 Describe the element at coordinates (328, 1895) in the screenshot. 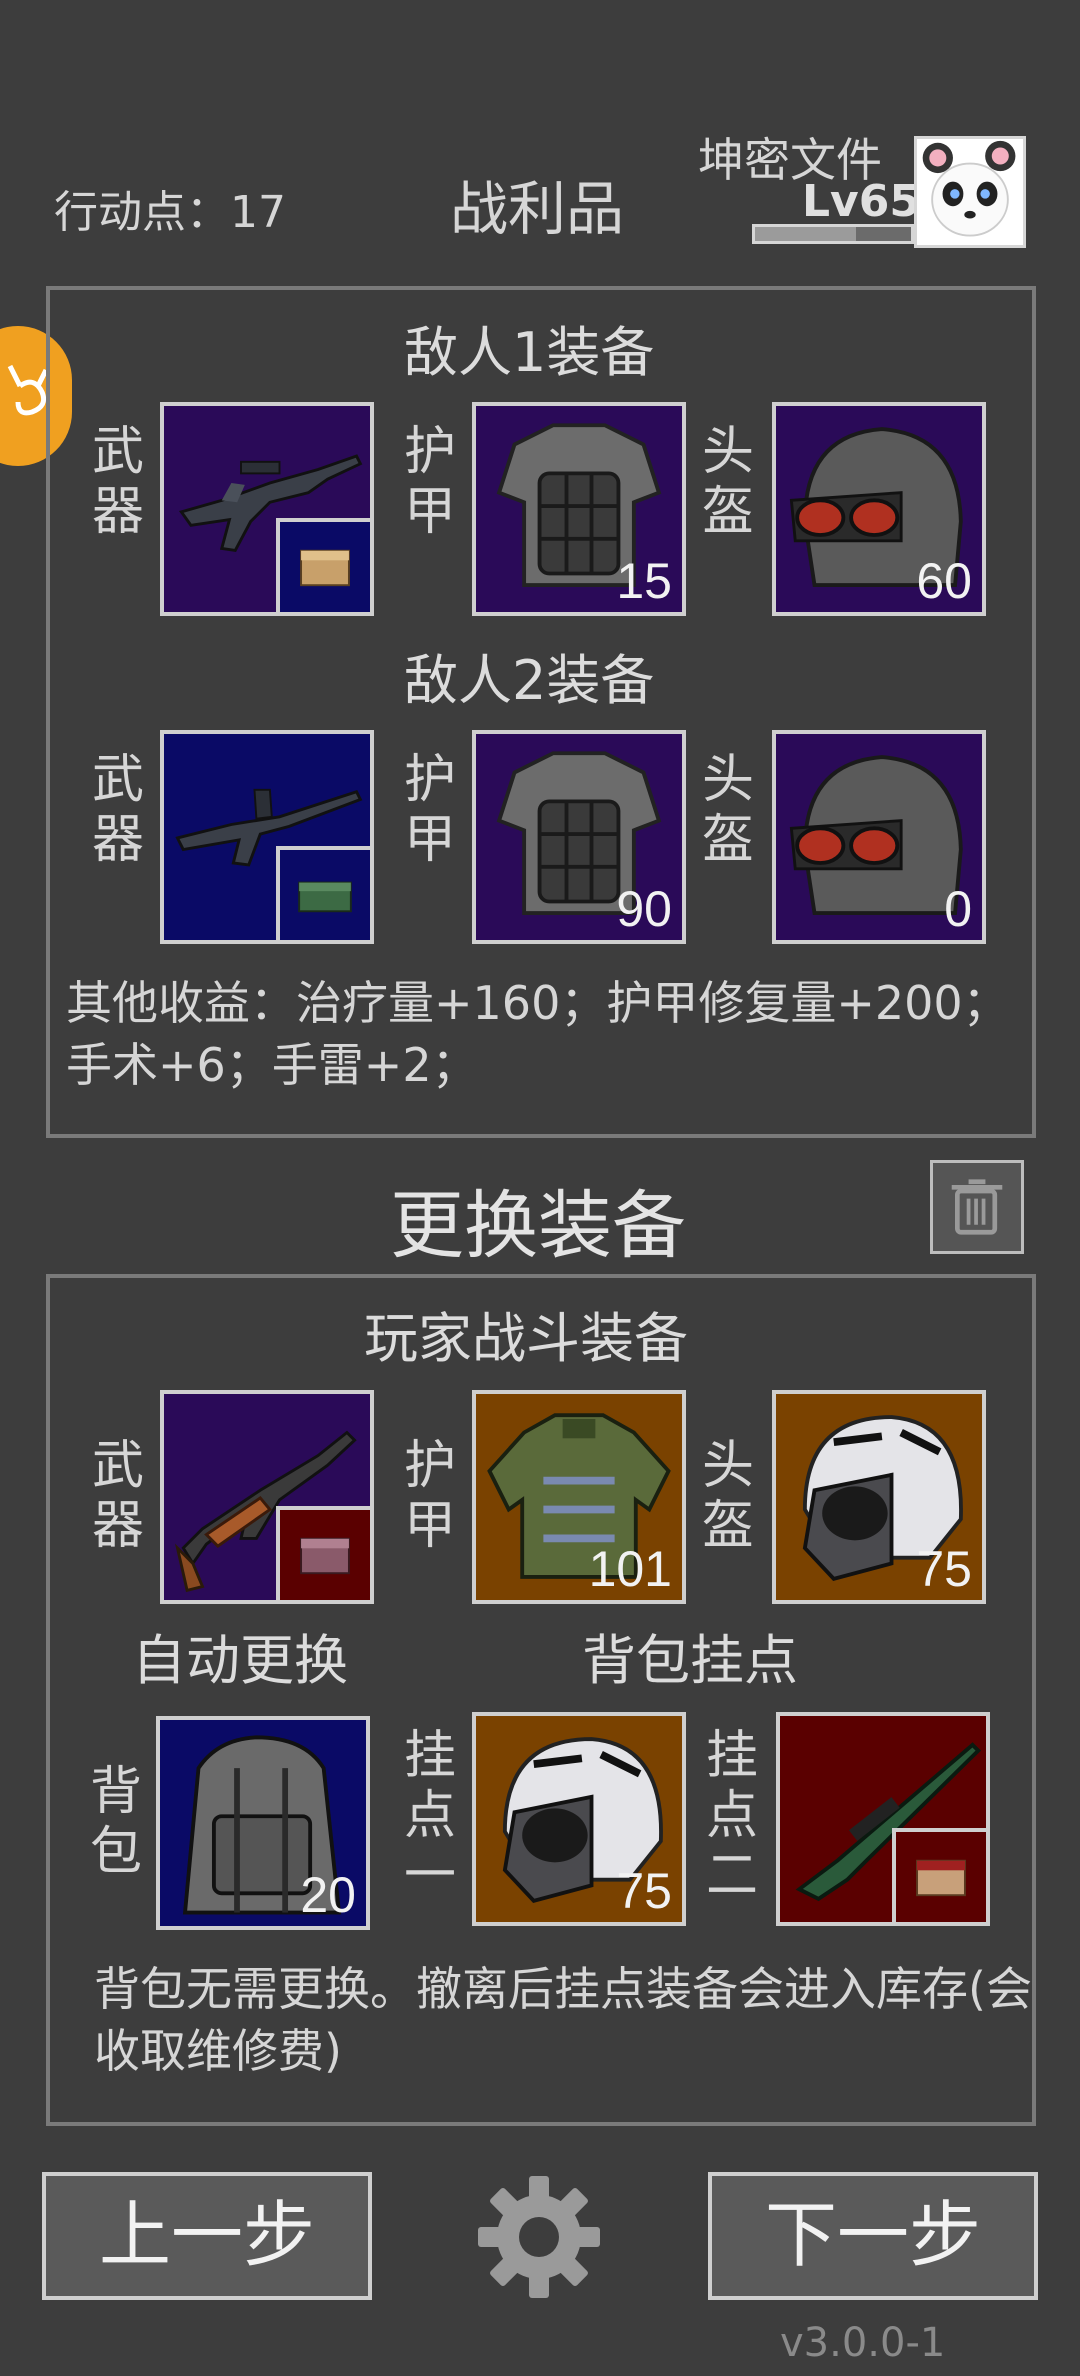

I see `backpack-value: 20` at that location.